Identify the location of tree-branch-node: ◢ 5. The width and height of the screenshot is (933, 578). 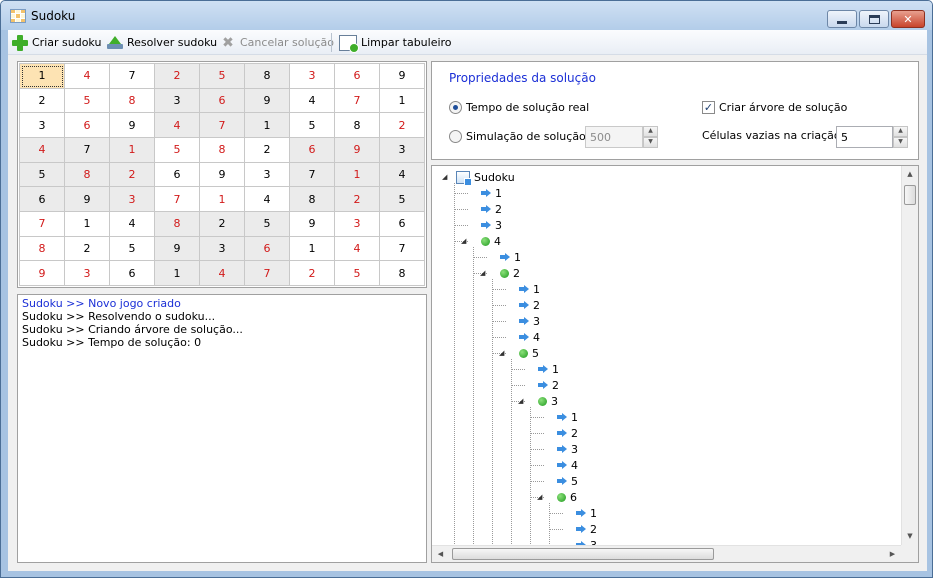
(519, 353).